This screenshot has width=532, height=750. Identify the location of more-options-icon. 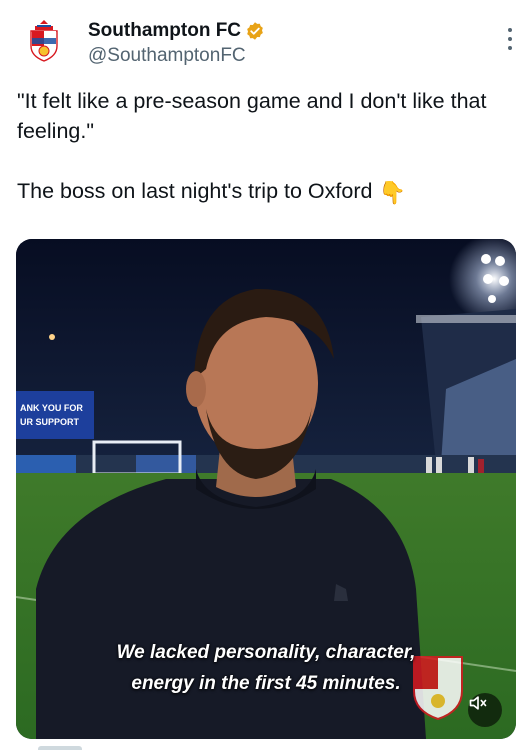
(510, 39).